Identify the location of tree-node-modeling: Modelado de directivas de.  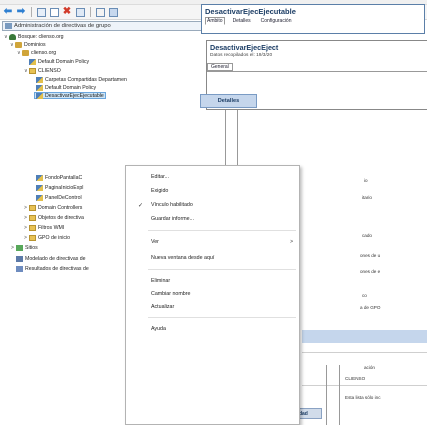
(51, 258).